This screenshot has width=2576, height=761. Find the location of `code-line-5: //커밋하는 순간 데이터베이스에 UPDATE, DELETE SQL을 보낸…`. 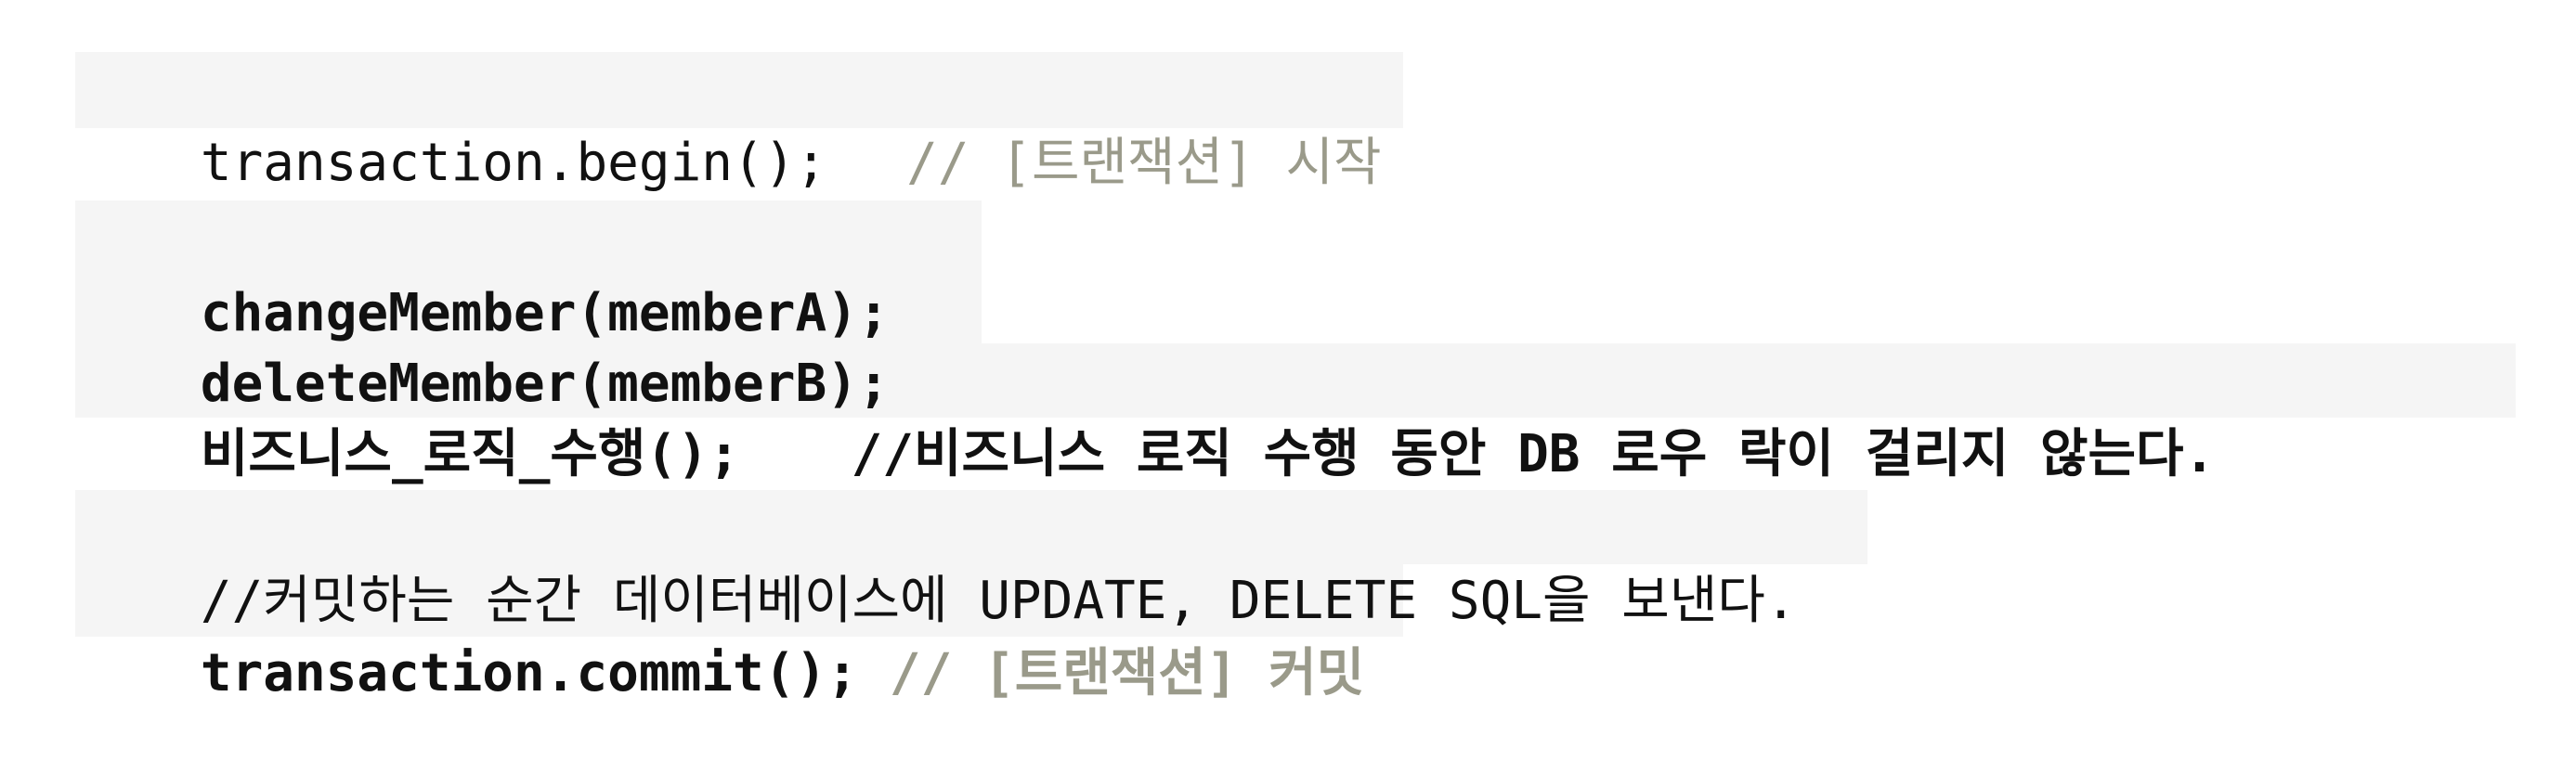

code-line-5: //커밋하는 순간 데이터베이스에 UPDATE, DELETE SQL을 보낸… is located at coordinates (936, 561).